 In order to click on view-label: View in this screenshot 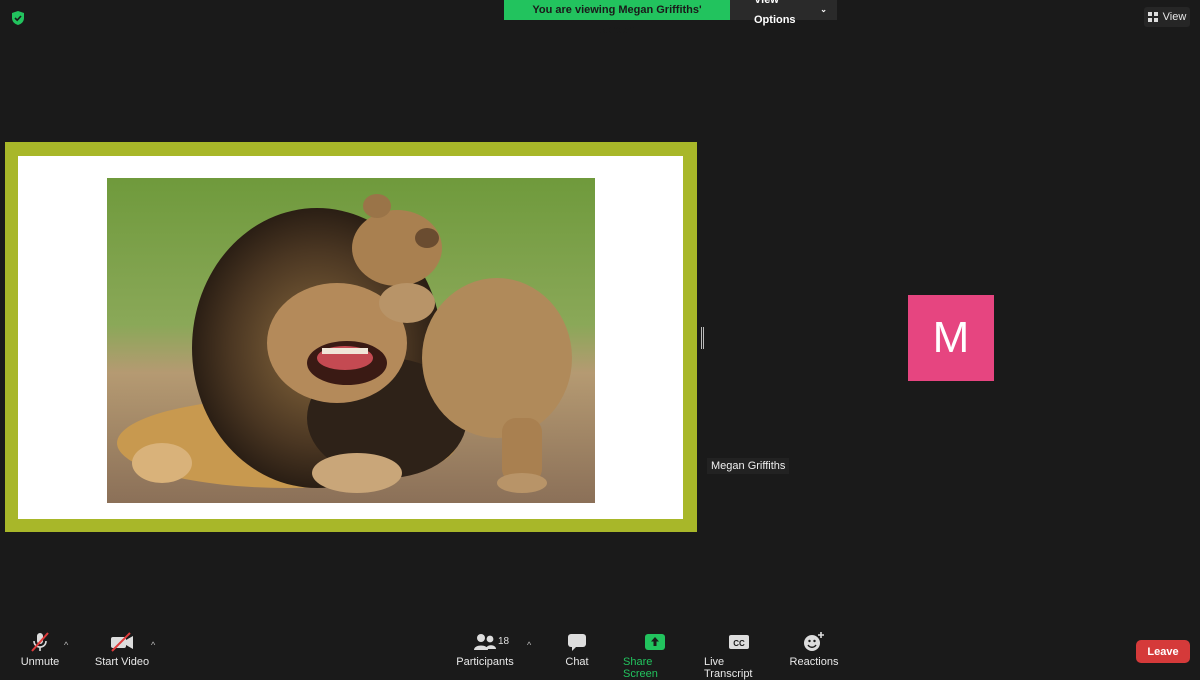, I will do `click(1174, 17)`.